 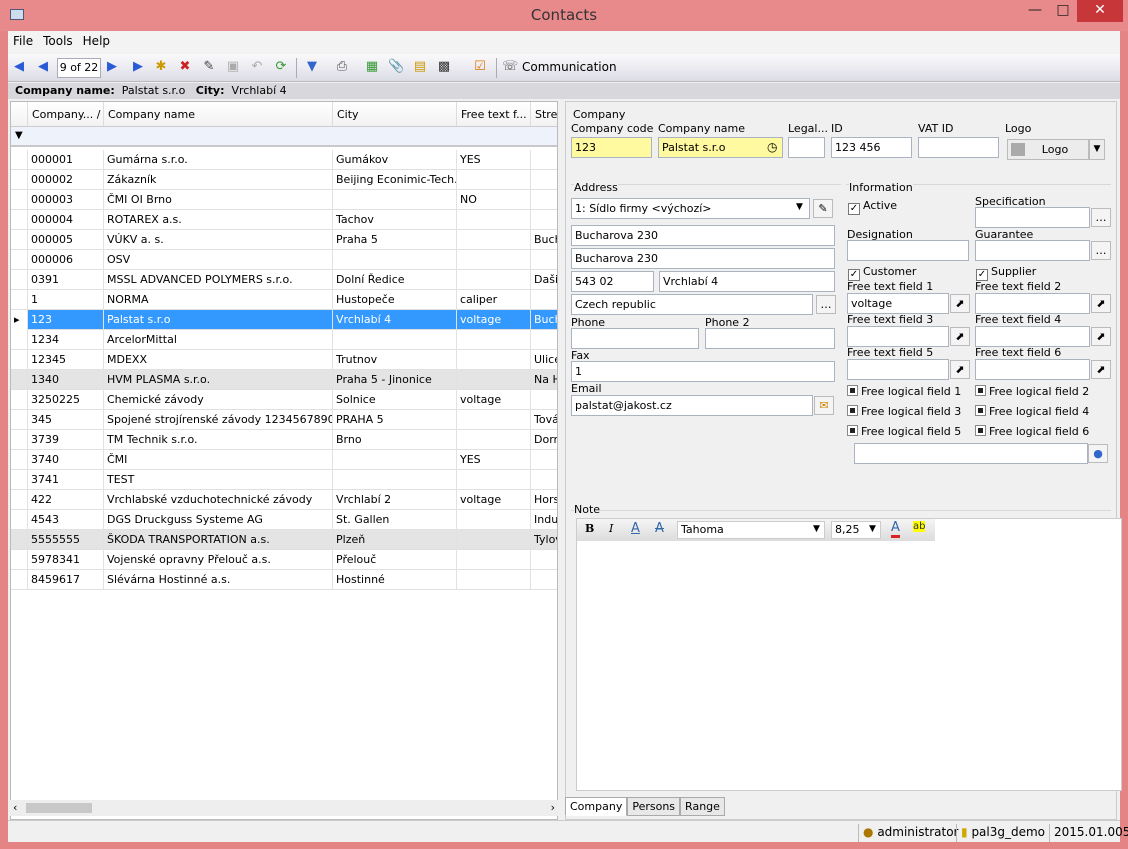 What do you see at coordinates (43, 67) in the screenshot?
I see `prev-record-icon: ◀` at bounding box center [43, 67].